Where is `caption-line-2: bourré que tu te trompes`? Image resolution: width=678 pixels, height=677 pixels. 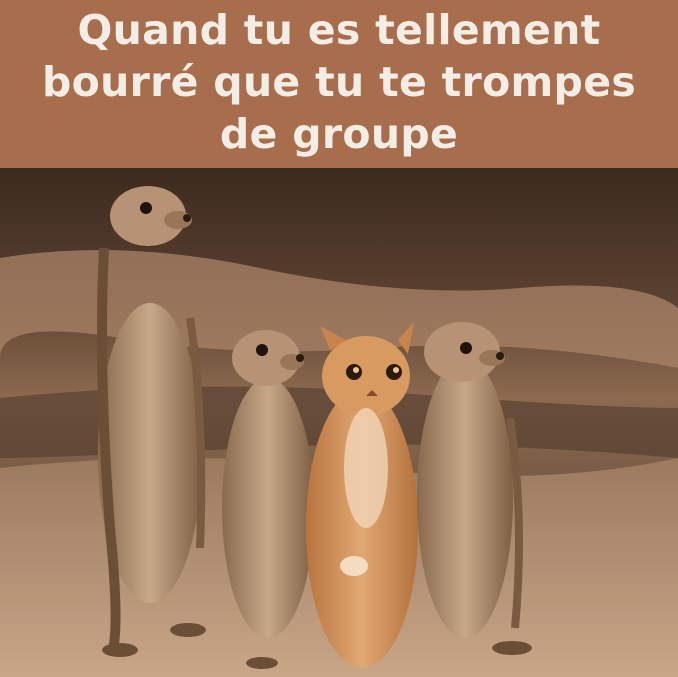 caption-line-2: bourré que tu te trompes is located at coordinates (339, 82).